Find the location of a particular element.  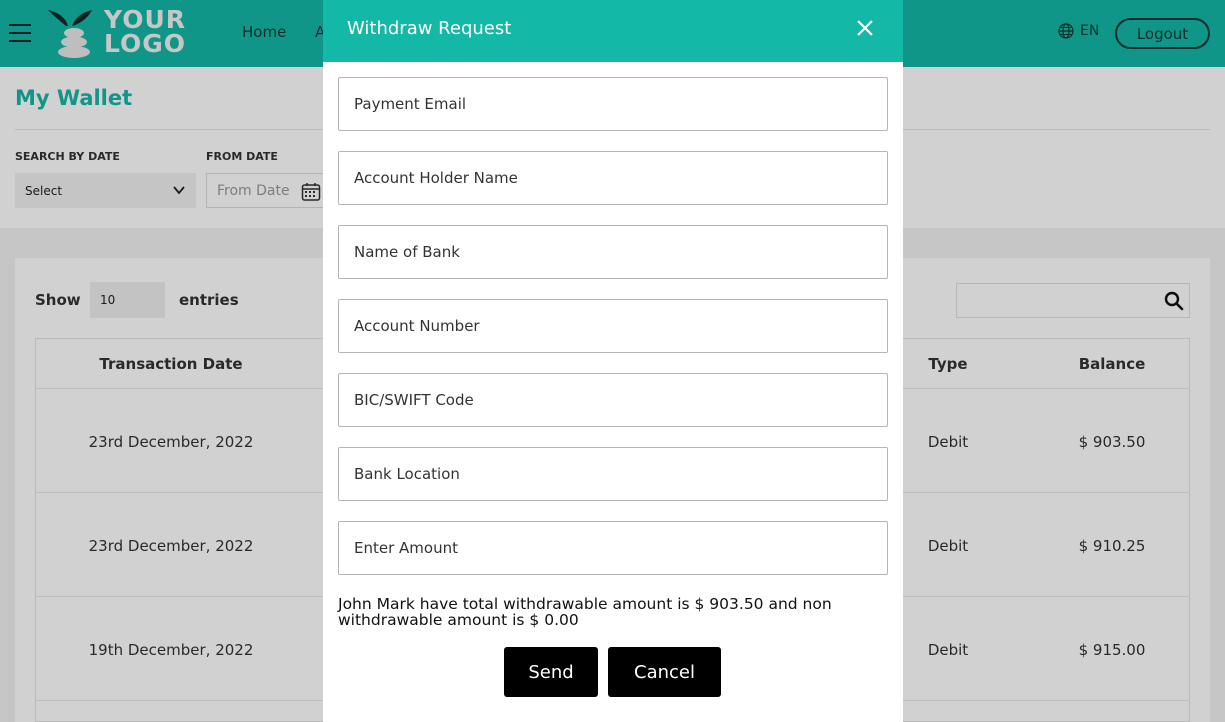

account-number-field is located at coordinates (613, 326).